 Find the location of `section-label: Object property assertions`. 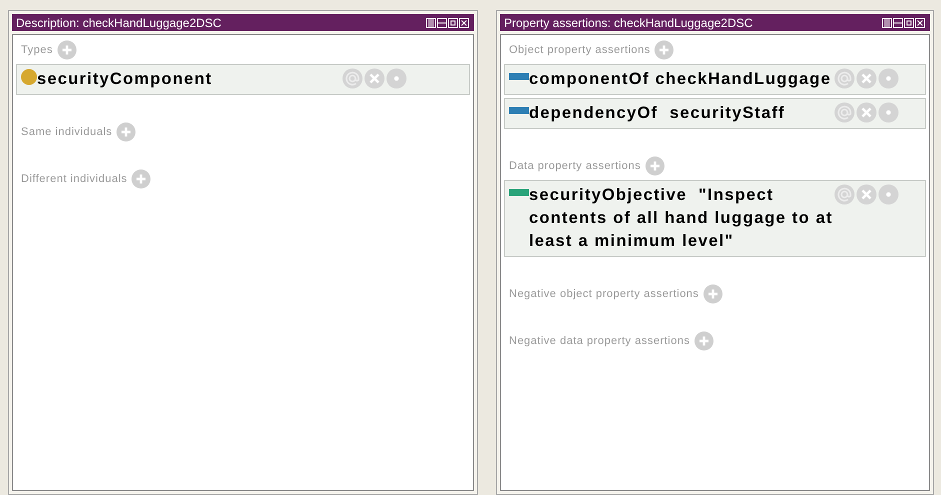

section-label: Object property assertions is located at coordinates (579, 50).